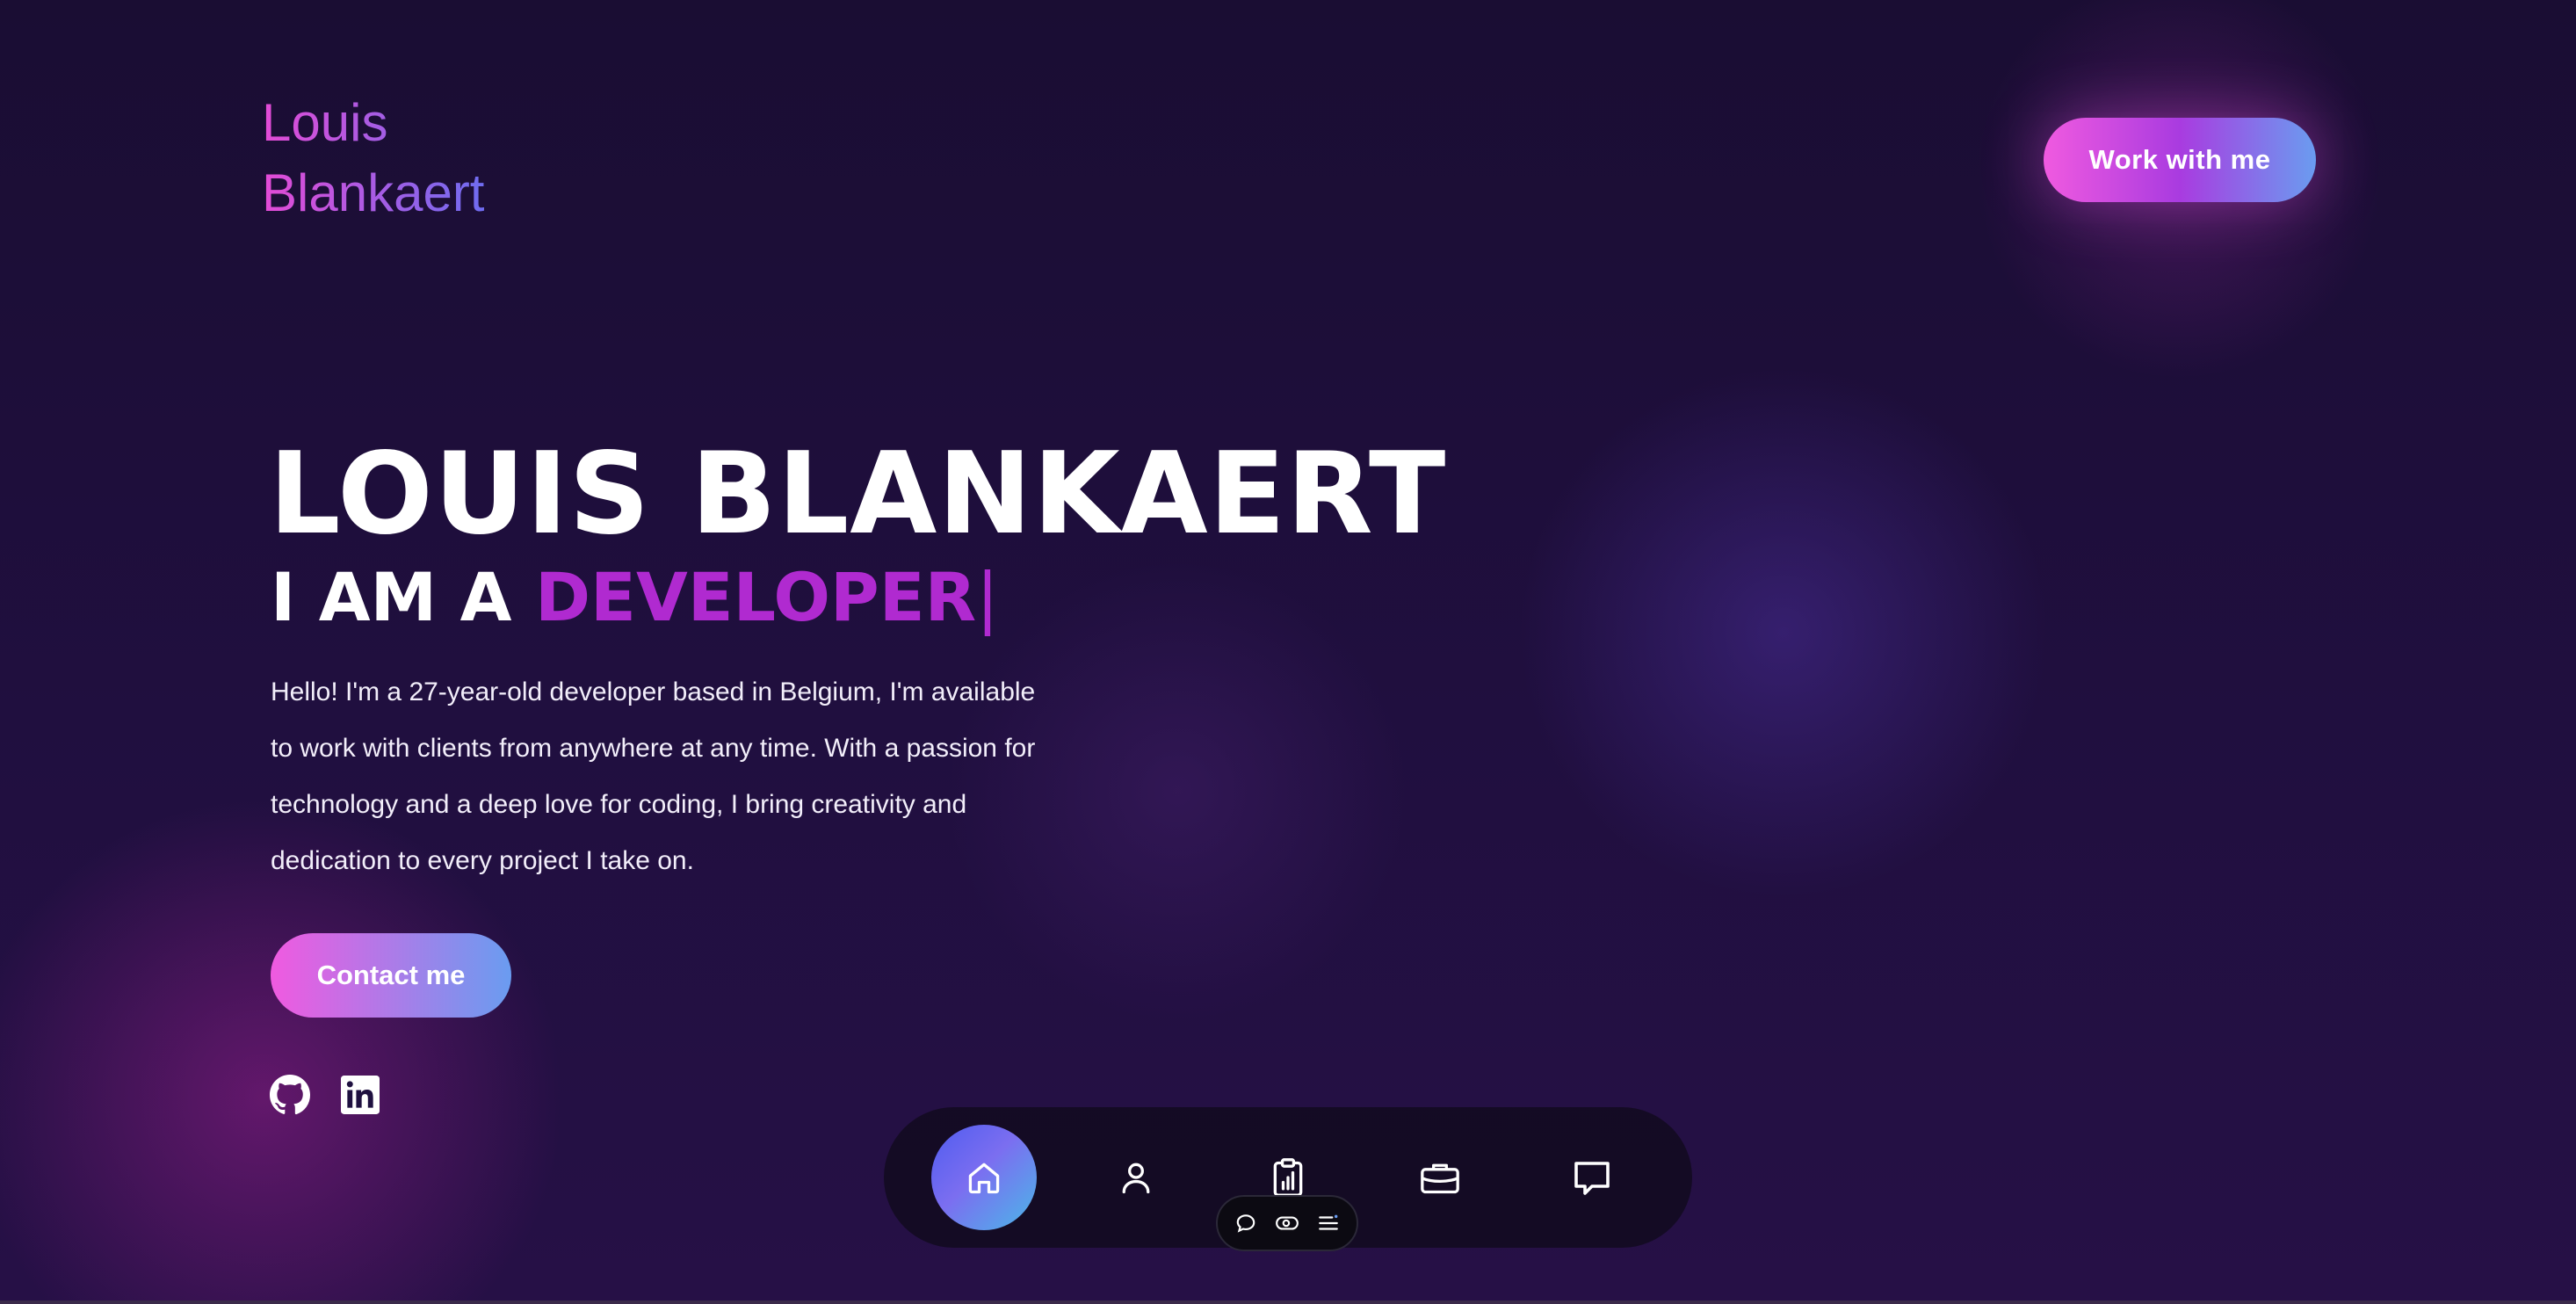  Describe the element at coordinates (755, 597) in the screenshot. I see `role-word: DEVELOPER` at that location.